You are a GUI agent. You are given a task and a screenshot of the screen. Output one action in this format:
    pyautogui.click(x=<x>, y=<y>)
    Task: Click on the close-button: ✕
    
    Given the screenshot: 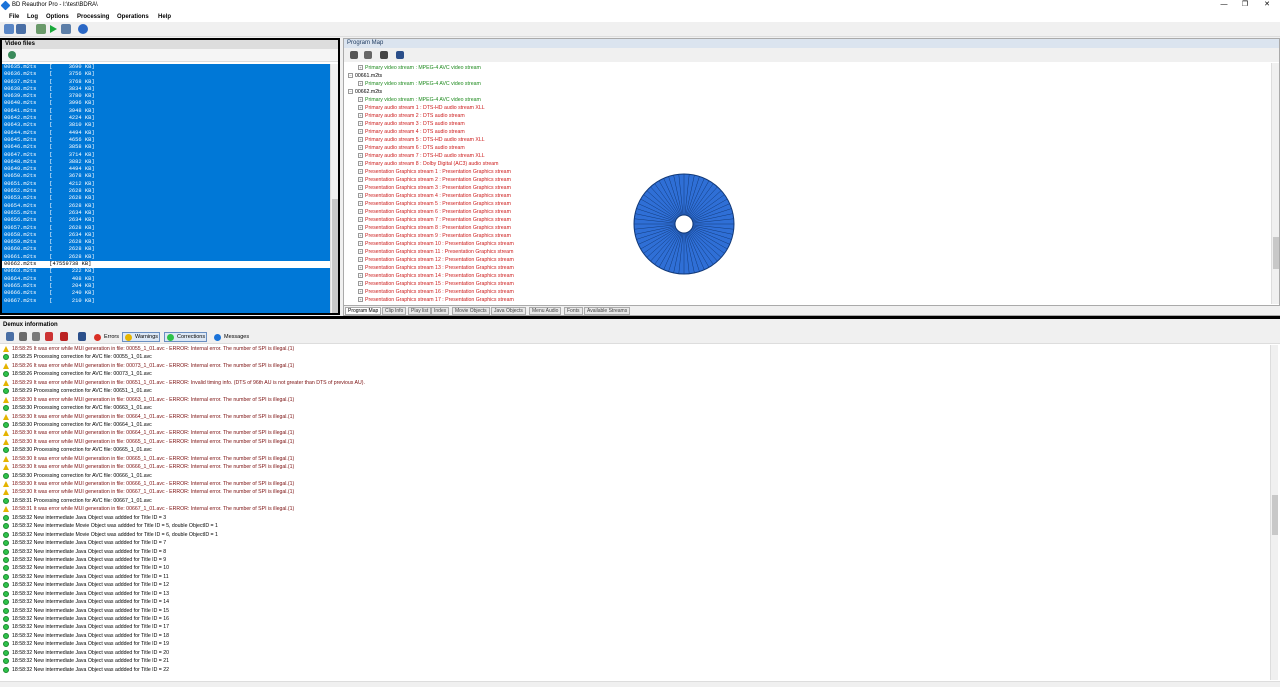 What is the action you would take?
    pyautogui.click(x=1267, y=5)
    